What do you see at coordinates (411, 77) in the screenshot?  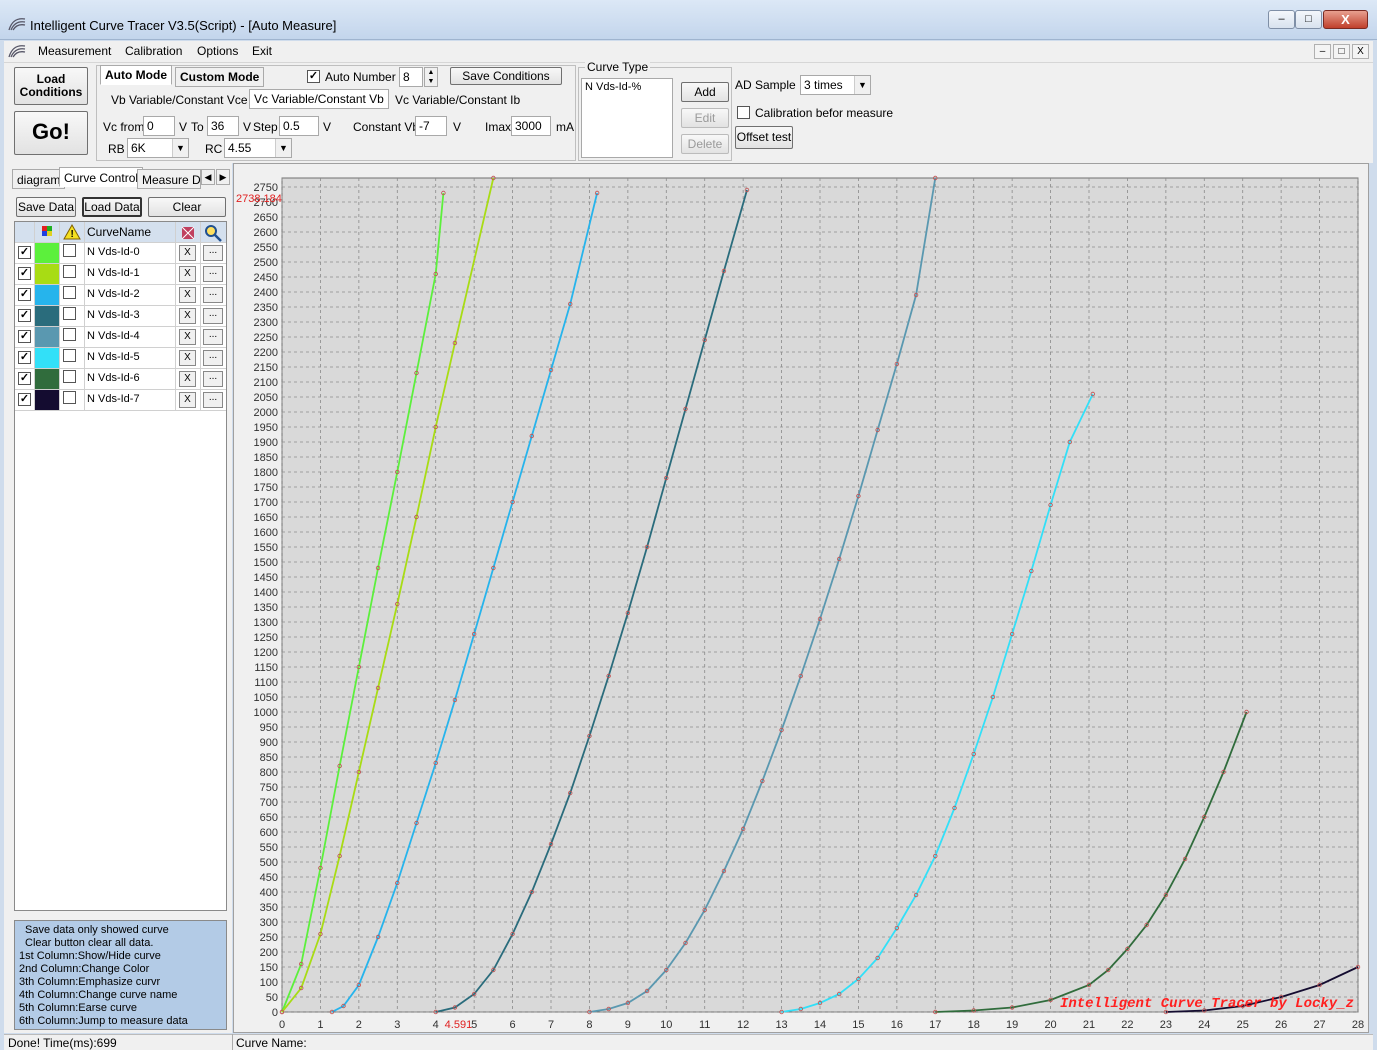 I see `auto-number-input: 8` at bounding box center [411, 77].